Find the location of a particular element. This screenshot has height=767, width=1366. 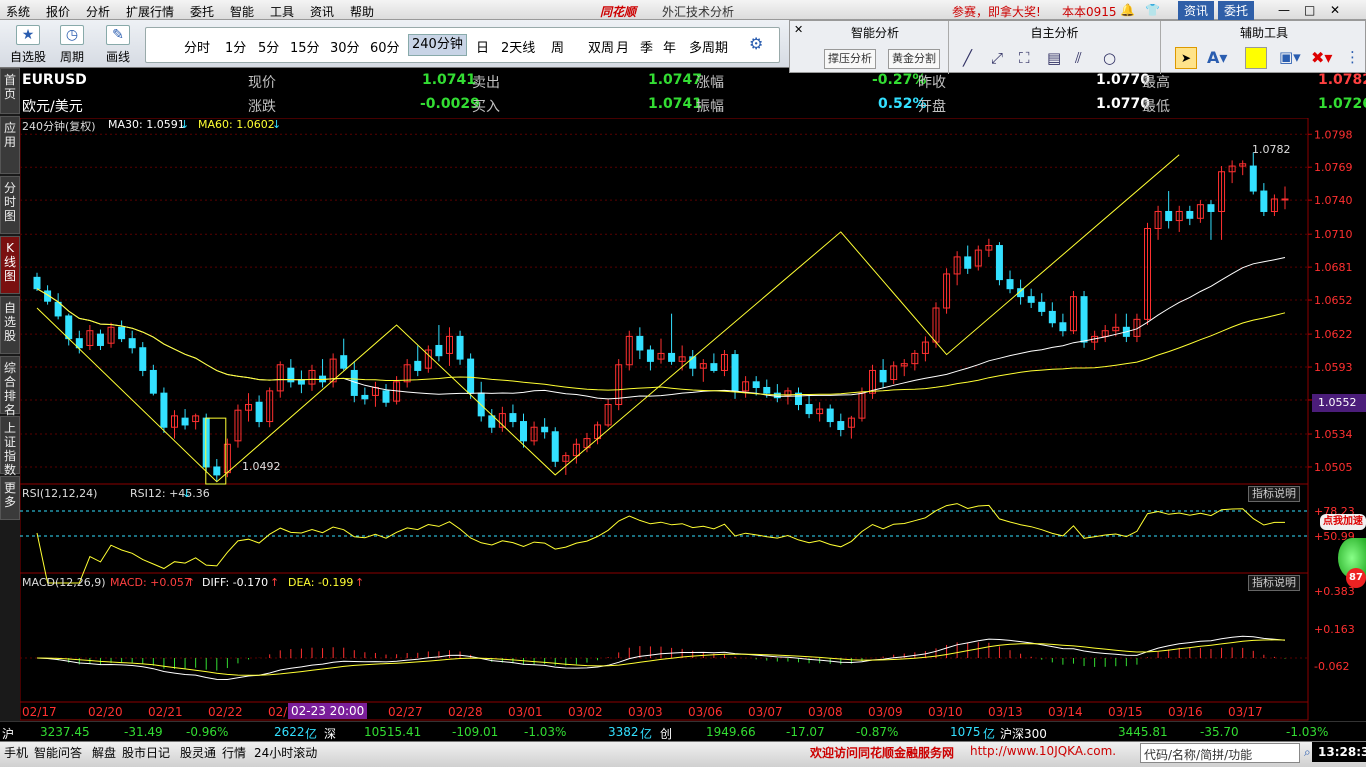

version-text: 本本0915 is located at coordinates (1089, 11).